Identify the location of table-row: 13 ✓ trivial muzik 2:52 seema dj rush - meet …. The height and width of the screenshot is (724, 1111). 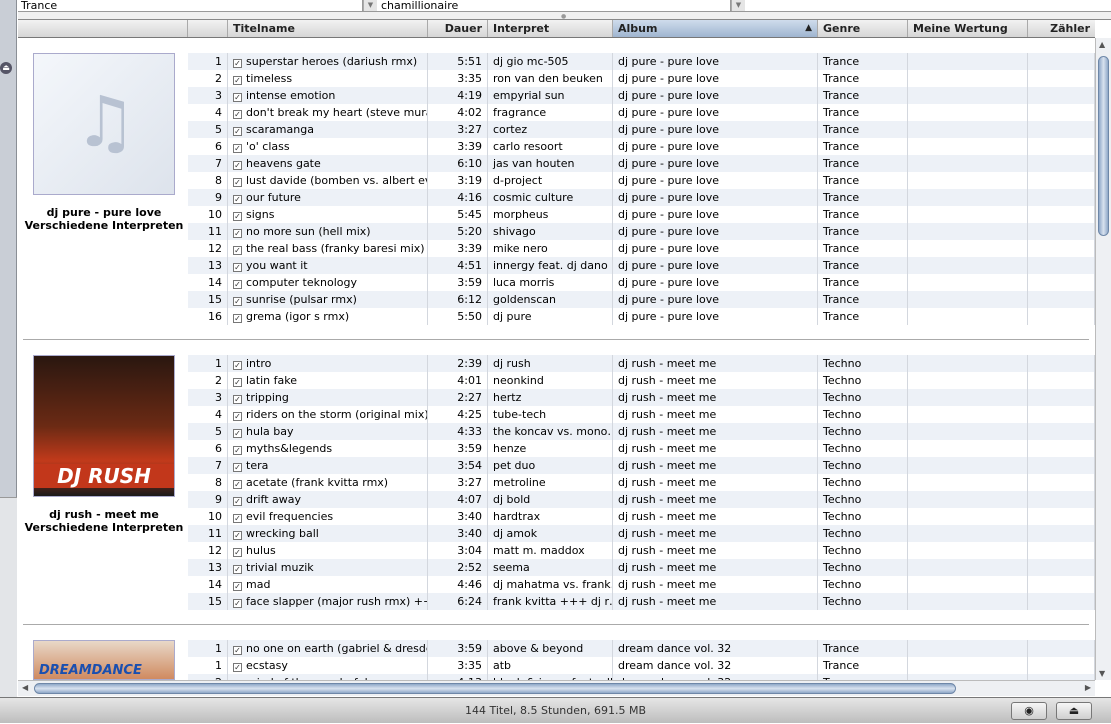
(641, 567).